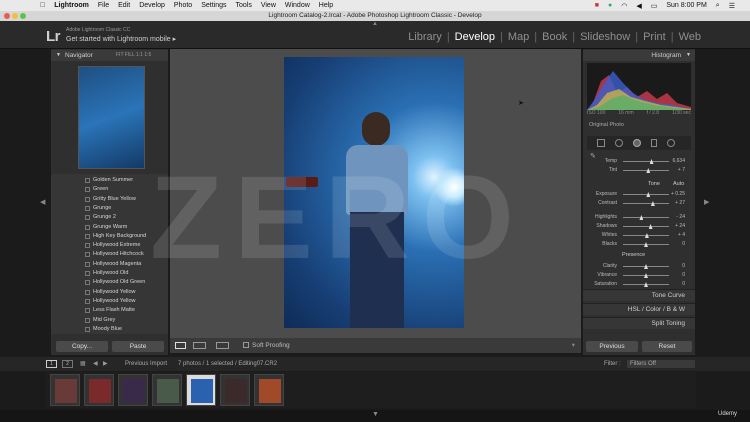  What do you see at coordinates (146, 364) in the screenshot?
I see `filmstrip-source: Previous Import` at bounding box center [146, 364].